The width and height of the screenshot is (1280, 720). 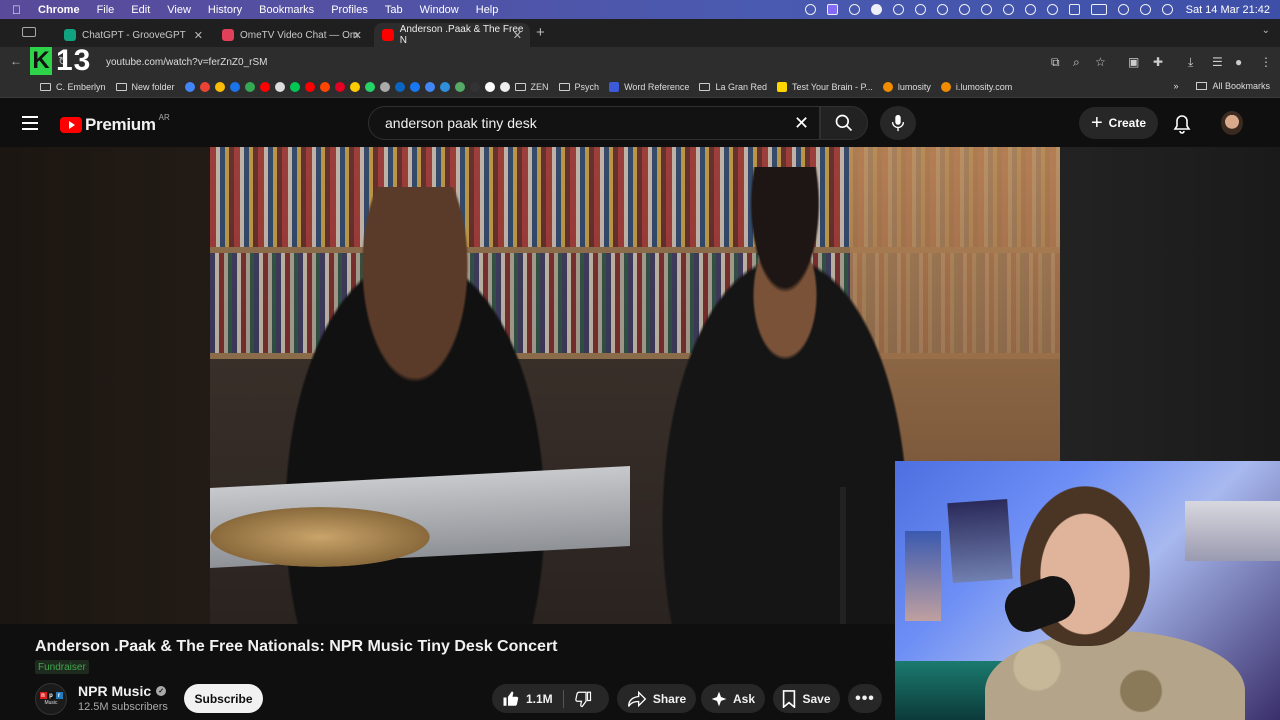 What do you see at coordinates (487, 10) in the screenshot?
I see `menu-help: Help` at bounding box center [487, 10].